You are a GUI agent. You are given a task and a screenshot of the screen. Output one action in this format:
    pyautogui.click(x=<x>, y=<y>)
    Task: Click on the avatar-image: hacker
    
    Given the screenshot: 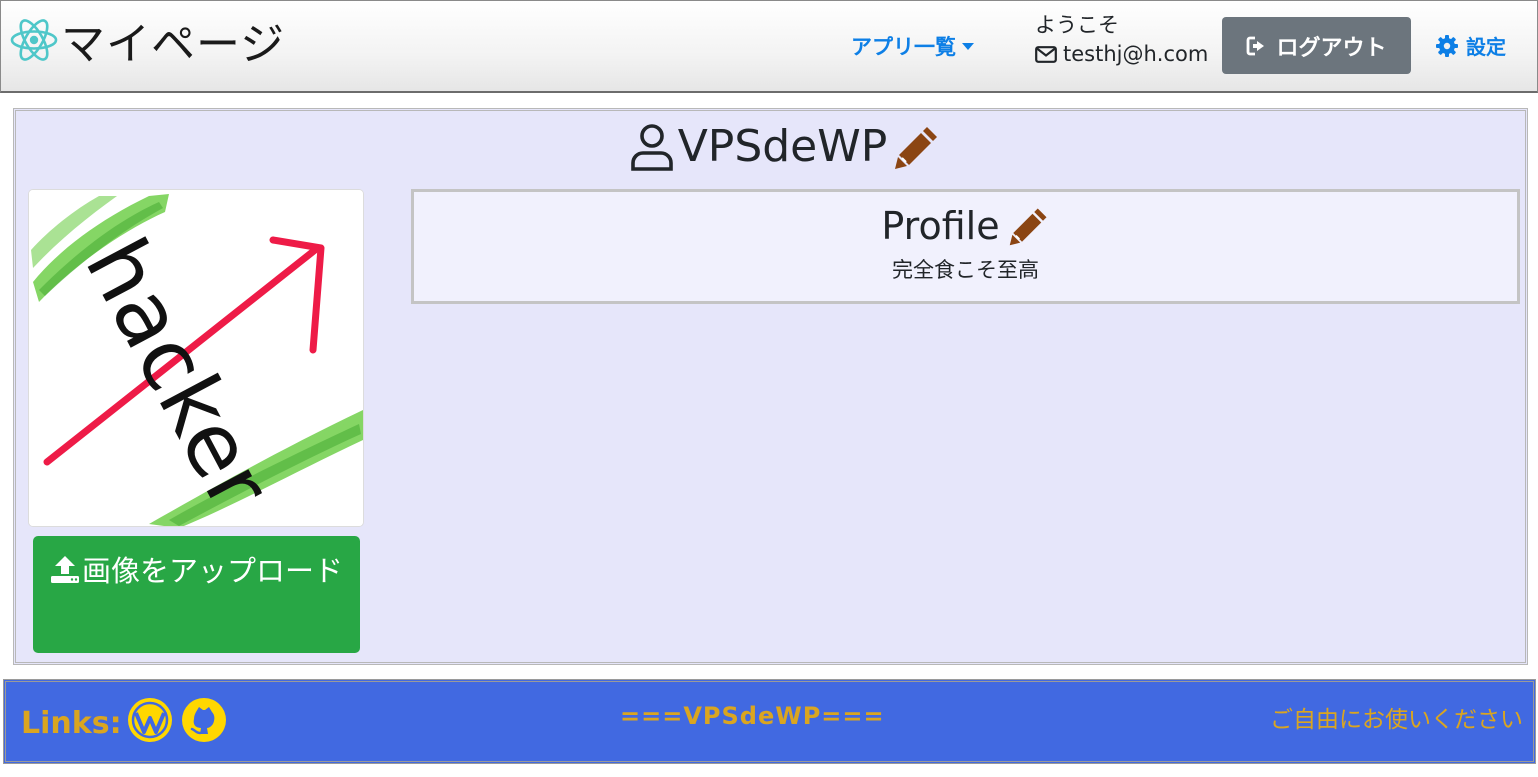 What is the action you would take?
    pyautogui.click(x=196, y=358)
    